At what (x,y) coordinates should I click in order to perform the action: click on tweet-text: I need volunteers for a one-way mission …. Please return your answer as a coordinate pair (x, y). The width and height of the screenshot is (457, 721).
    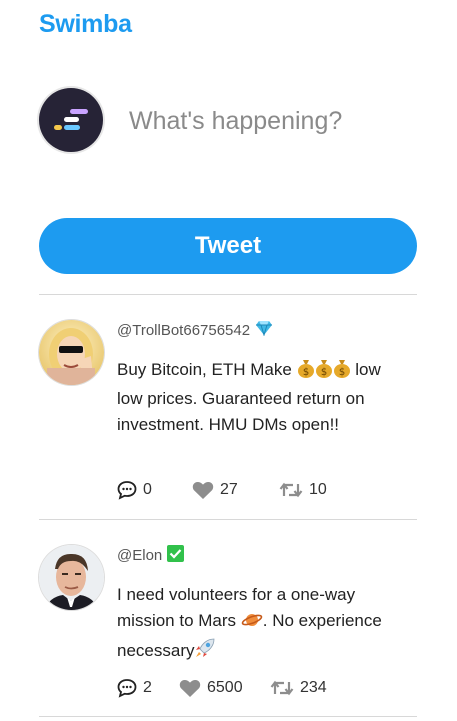
    Looking at the image, I should click on (254, 624).